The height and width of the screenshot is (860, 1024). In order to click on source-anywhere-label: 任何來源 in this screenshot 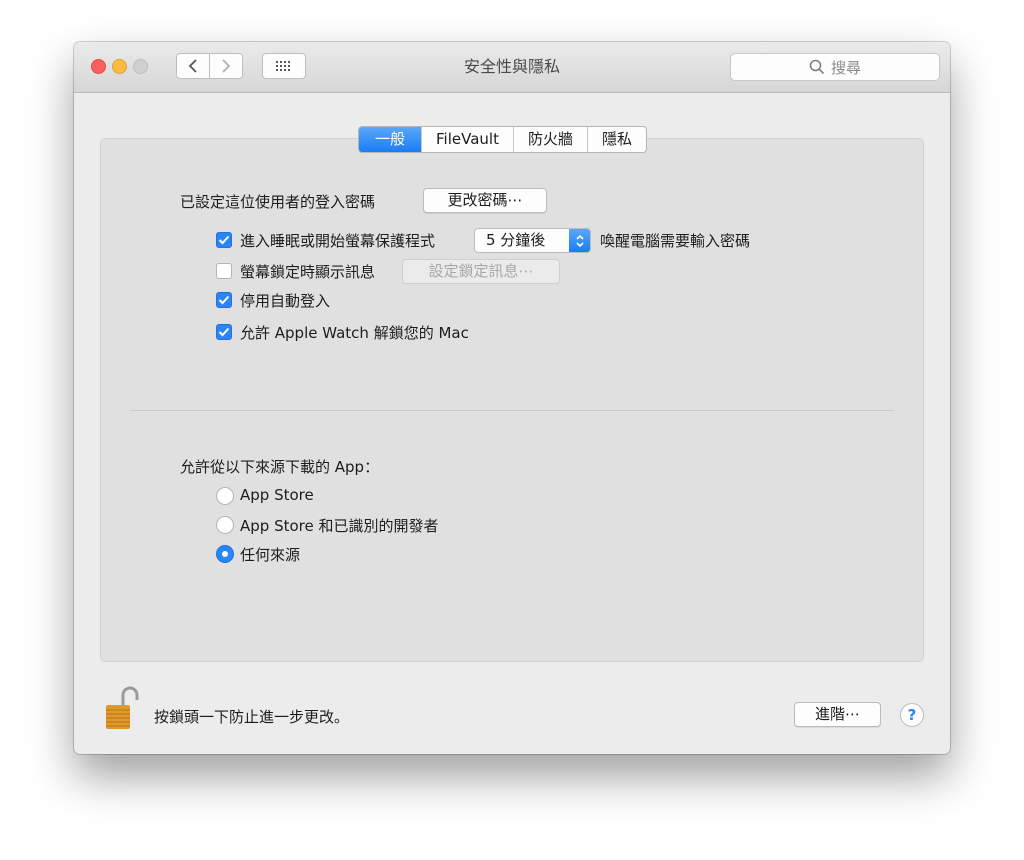, I will do `click(270, 555)`.